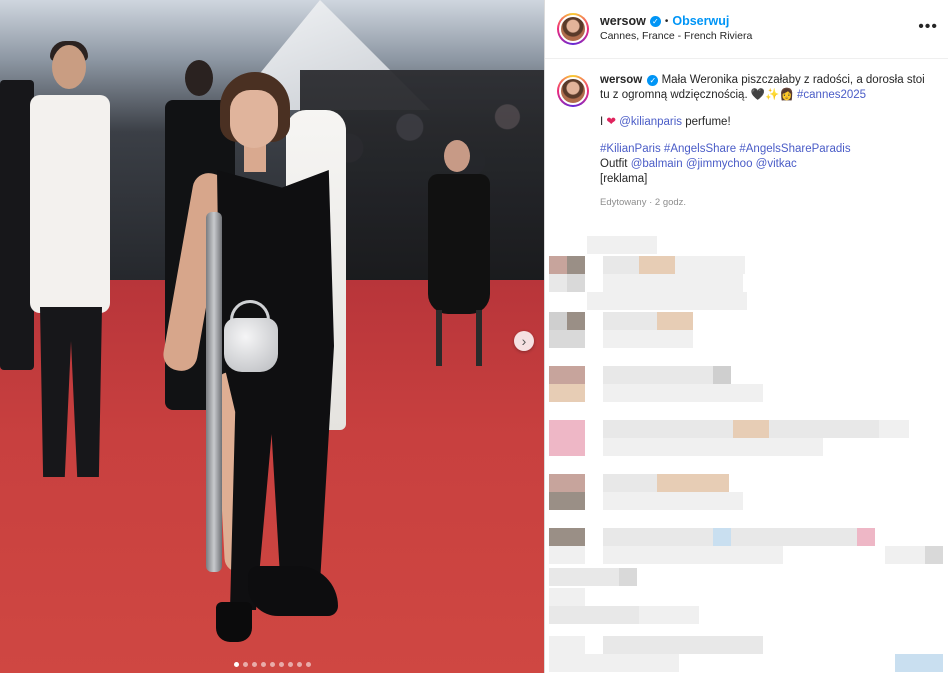  What do you see at coordinates (700, 21) in the screenshot?
I see `follow-button: Obserwuj` at bounding box center [700, 21].